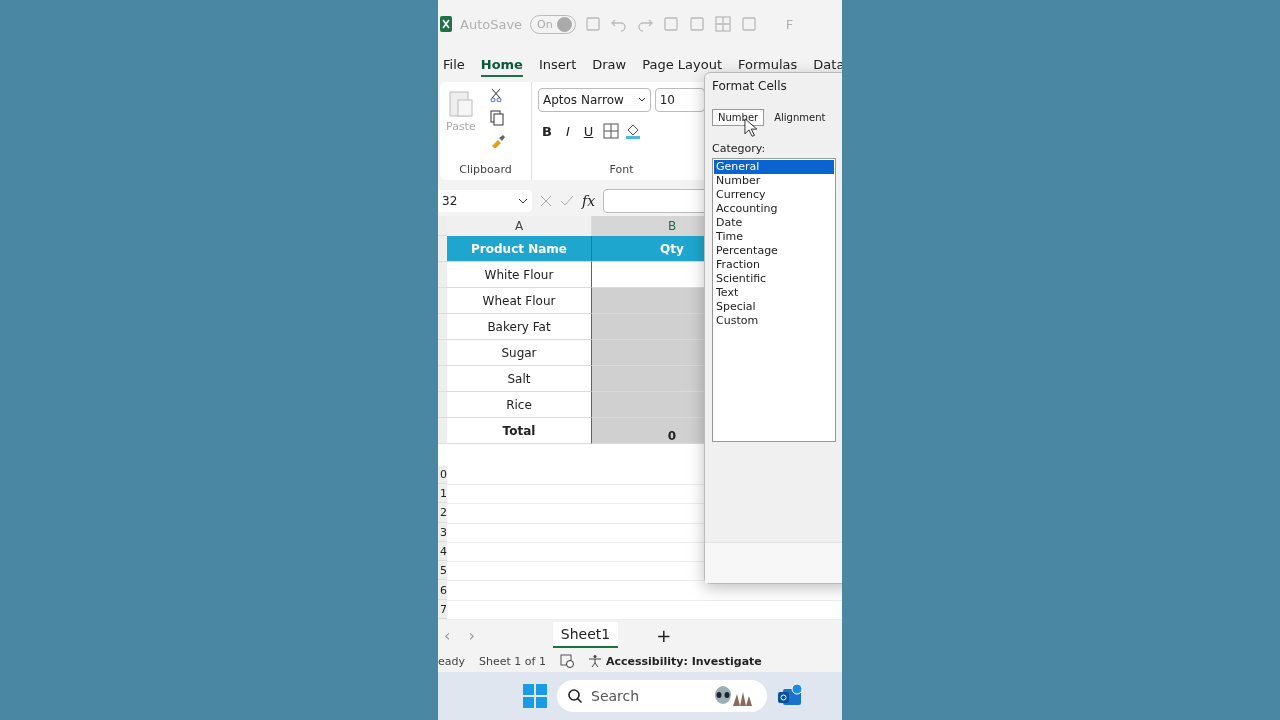  I want to click on table-cell: Bakery Fat, so click(519, 327).